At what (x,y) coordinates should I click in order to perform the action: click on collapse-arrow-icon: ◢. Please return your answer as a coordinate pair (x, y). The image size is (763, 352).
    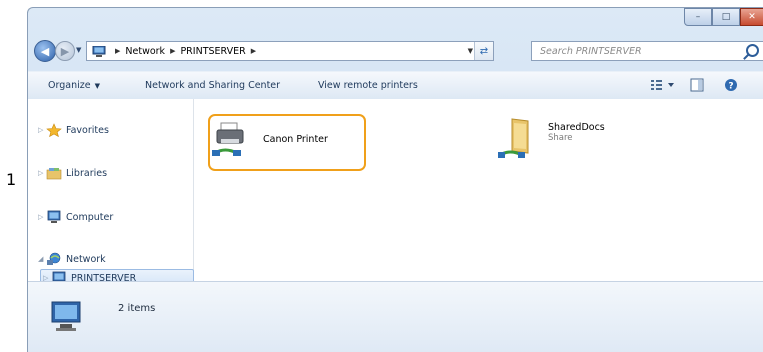
    Looking at the image, I should click on (42, 259).